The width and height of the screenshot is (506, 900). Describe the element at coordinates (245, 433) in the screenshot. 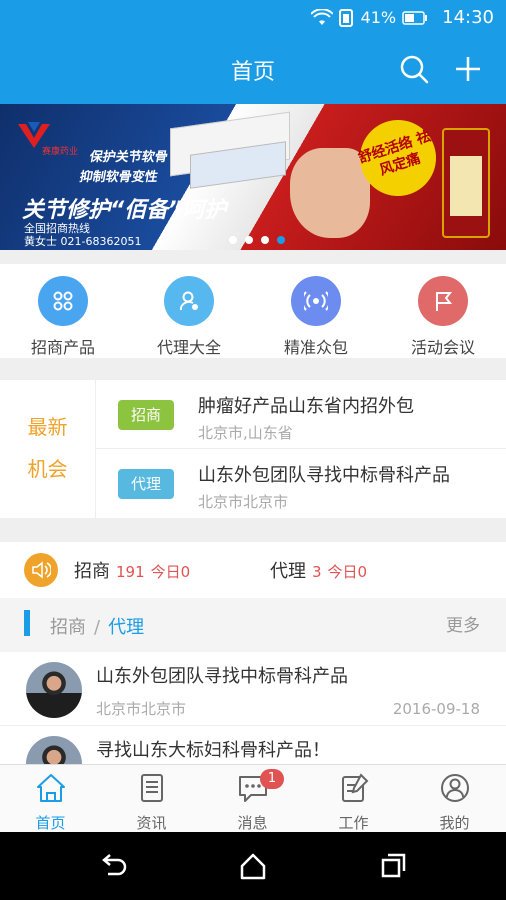

I see `opportunity-location: 北京市,山东省` at that location.